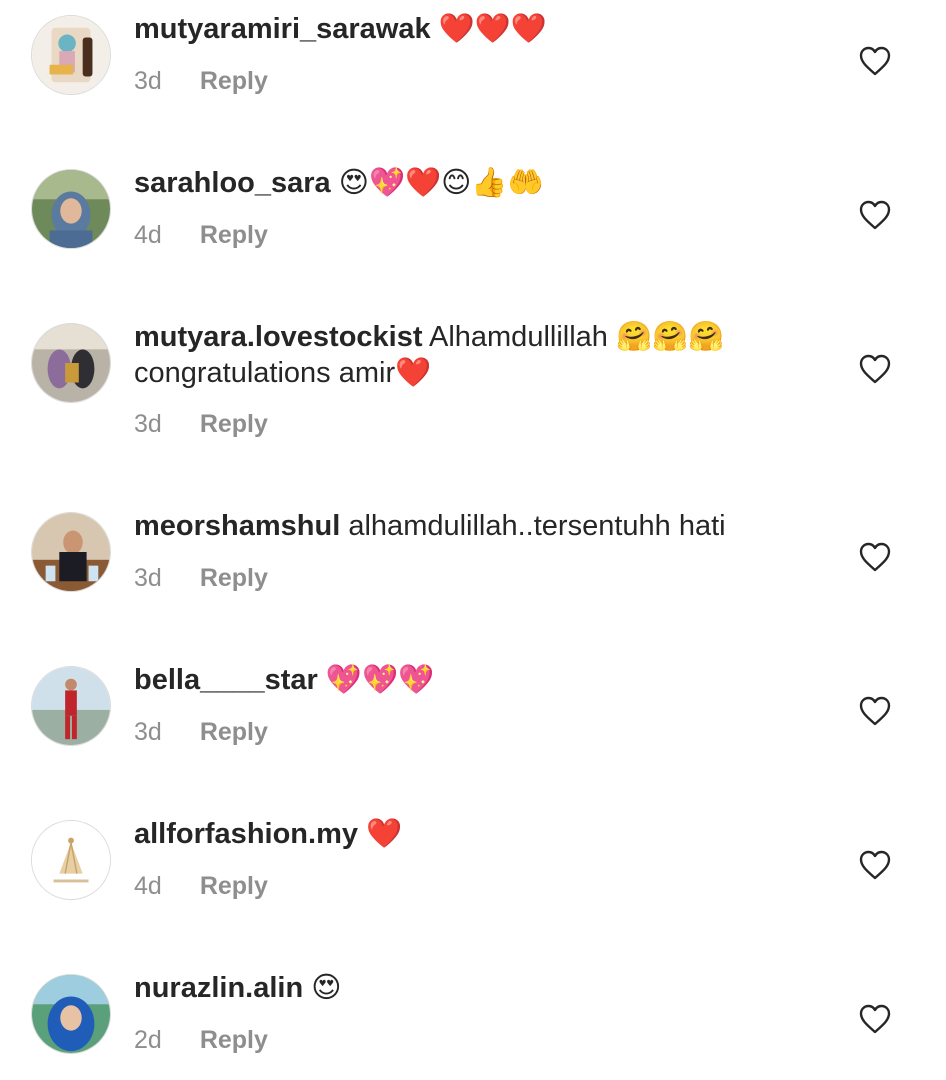  Describe the element at coordinates (479, 988) in the screenshot. I see `comment-text-row: nurazlin.alin 😍` at that location.